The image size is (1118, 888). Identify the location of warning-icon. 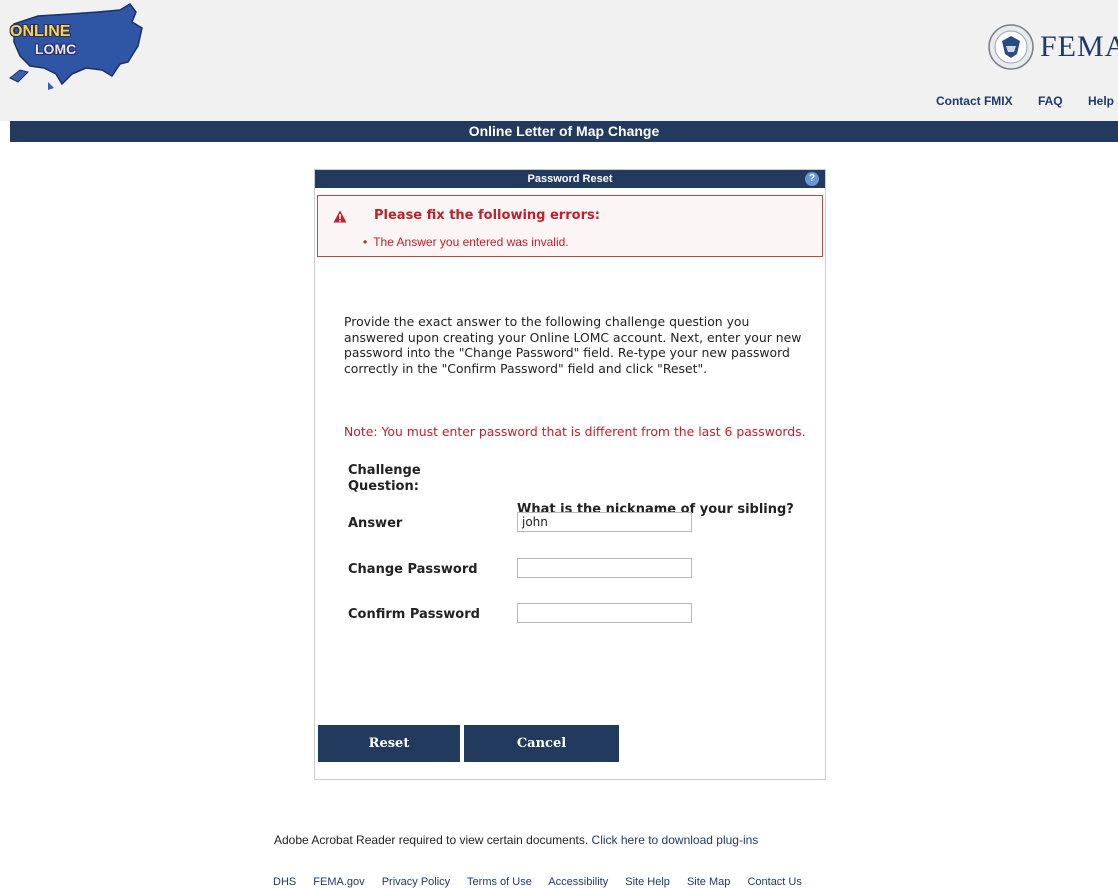
(340, 216).